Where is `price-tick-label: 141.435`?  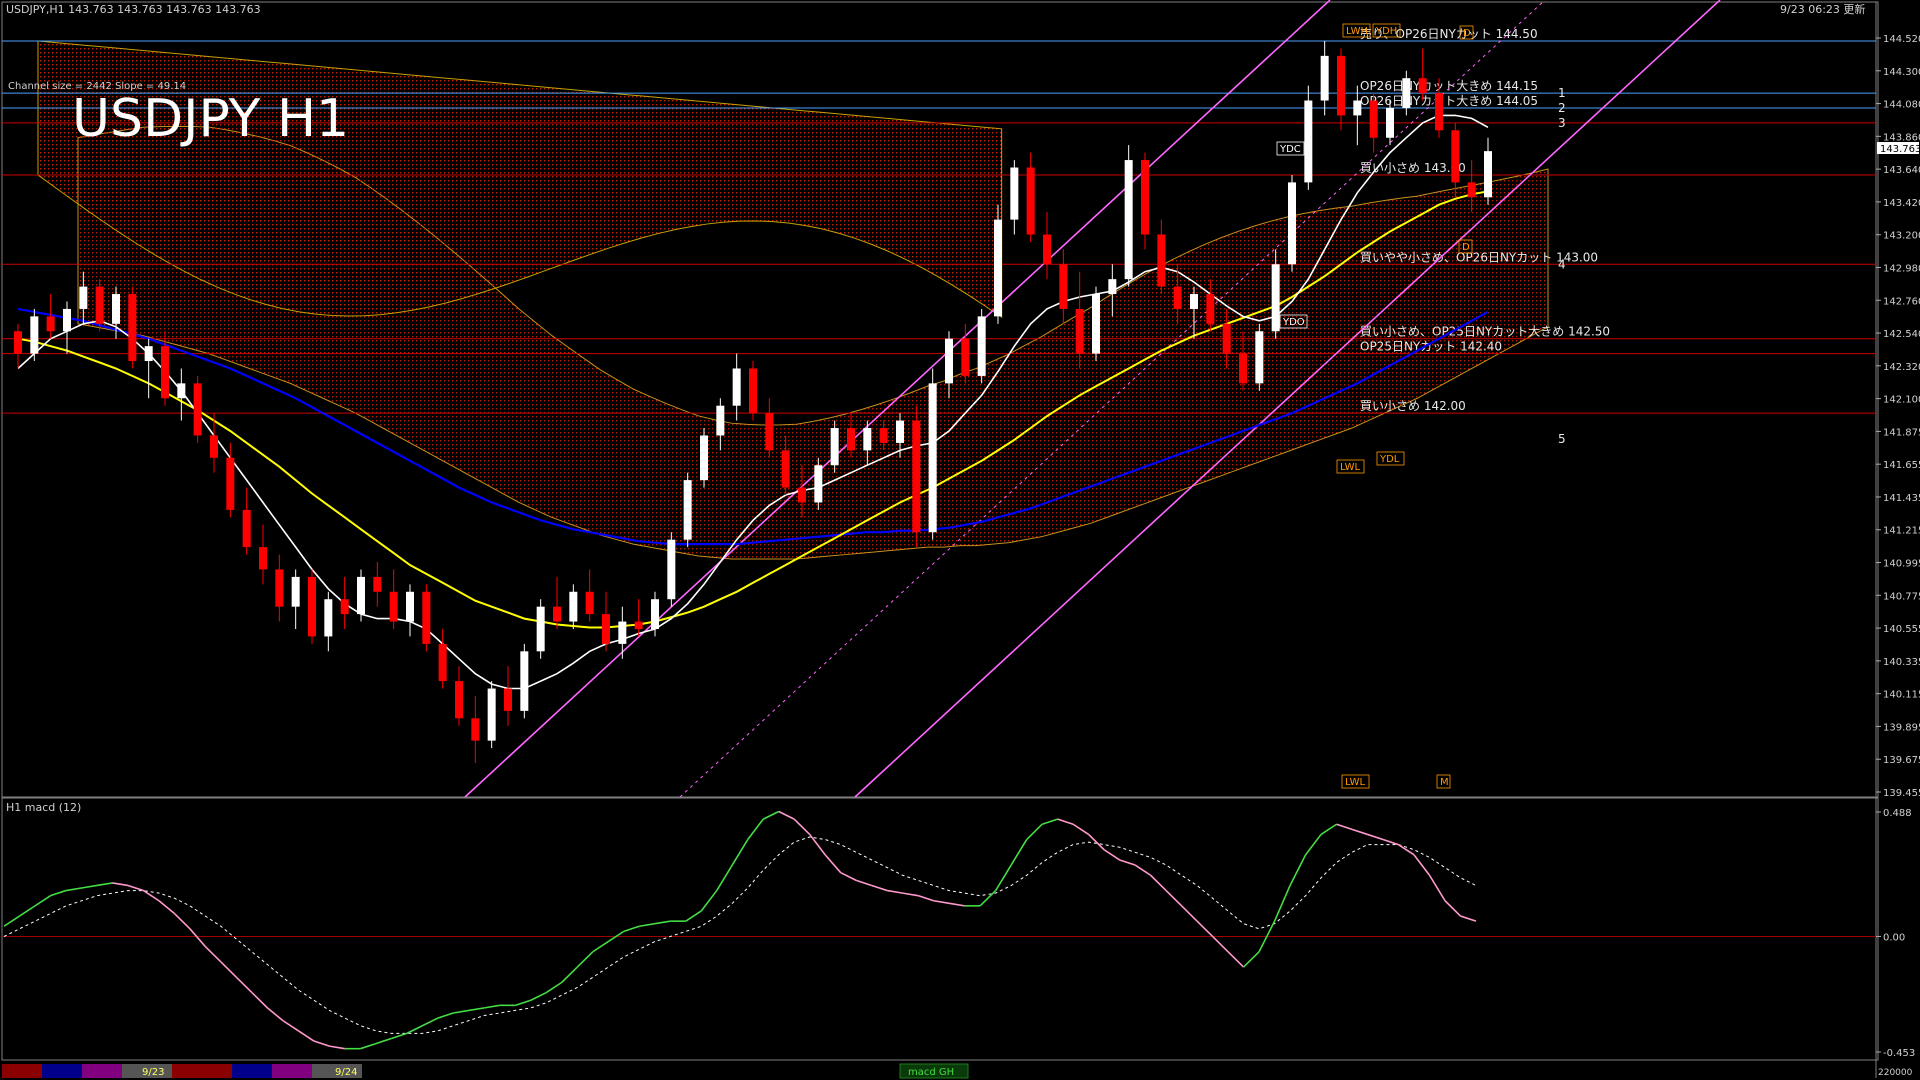
price-tick-label: 141.435 is located at coordinates (1901, 498).